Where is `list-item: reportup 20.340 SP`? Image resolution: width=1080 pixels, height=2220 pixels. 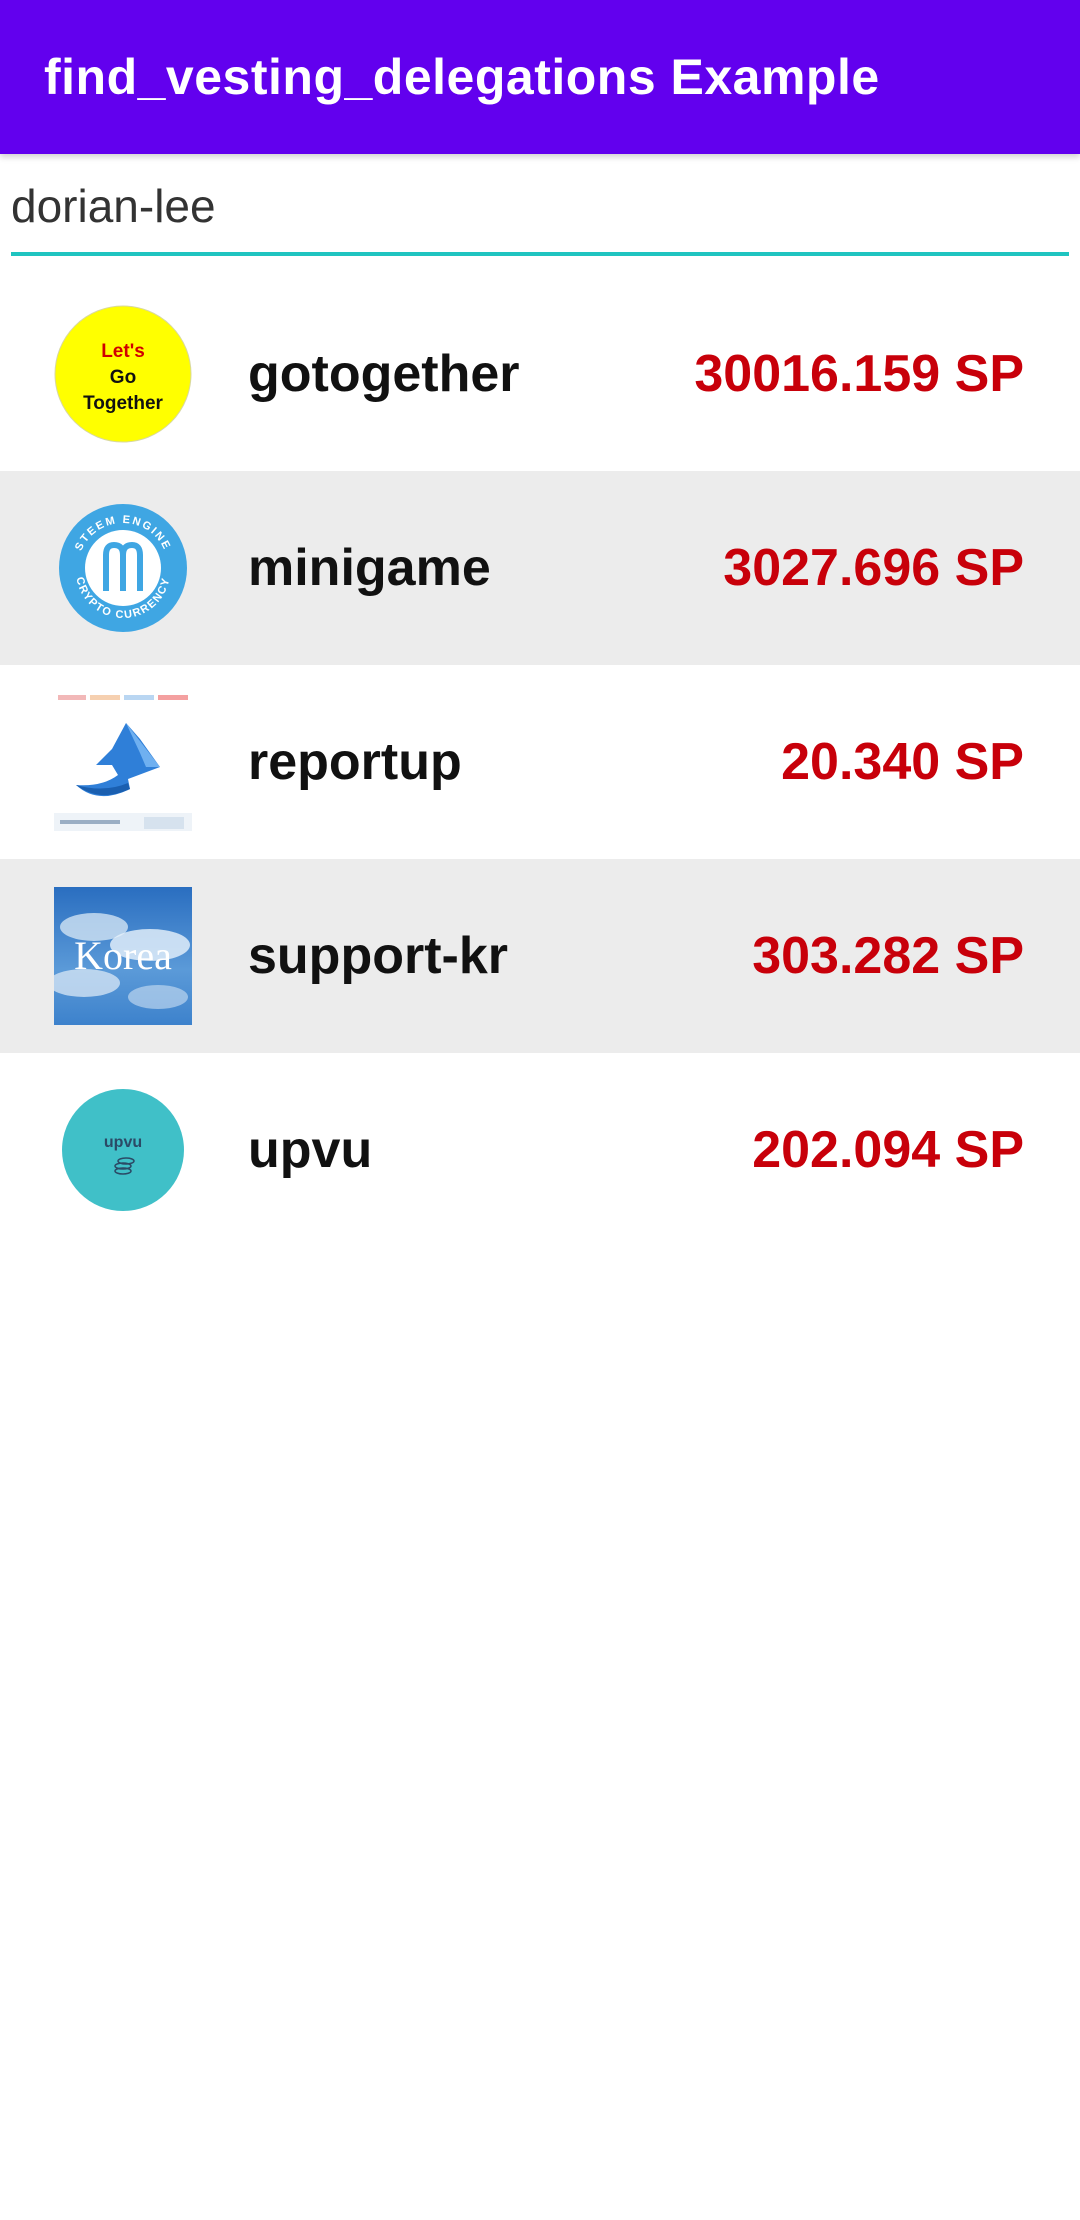 list-item: reportup 20.340 SP is located at coordinates (540, 762).